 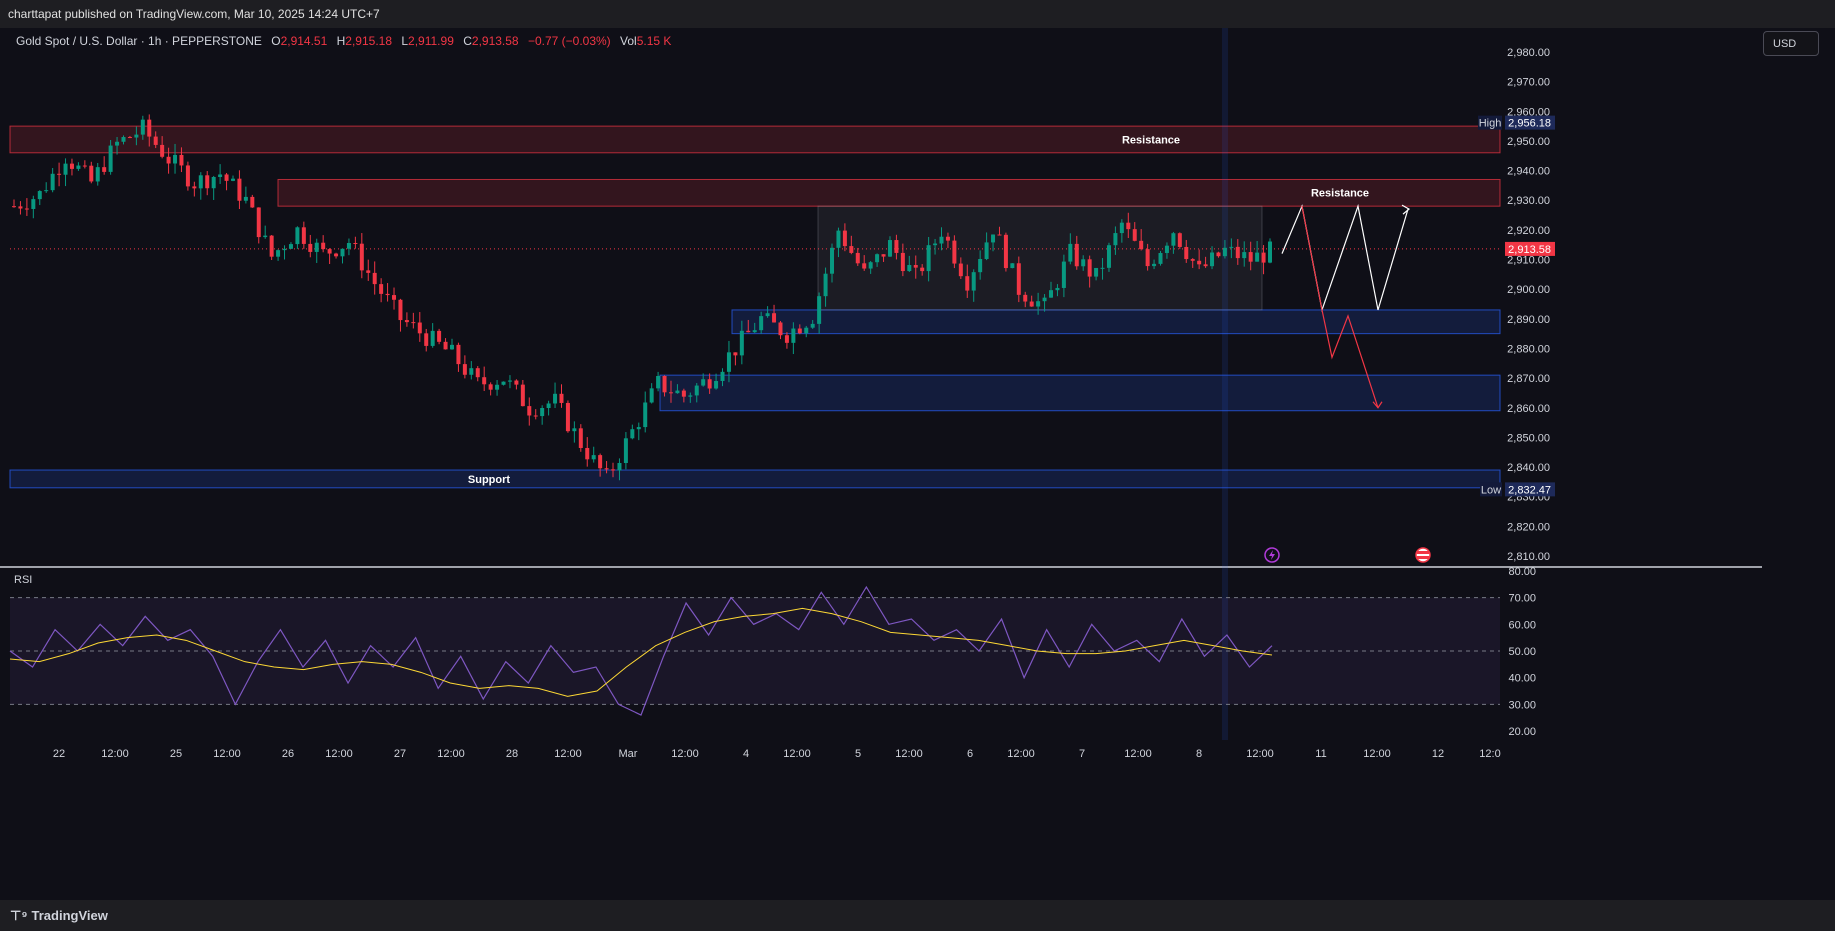 I want to click on price-tick-label: 2,820.00, so click(x=1528, y=527).